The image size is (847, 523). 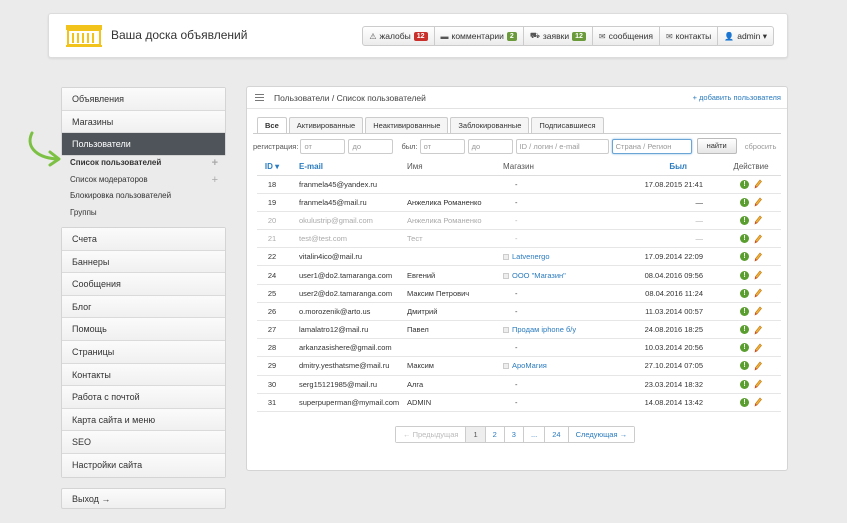 What do you see at coordinates (371, 146) in the screenshot?
I see `reg-to-input: до` at bounding box center [371, 146].